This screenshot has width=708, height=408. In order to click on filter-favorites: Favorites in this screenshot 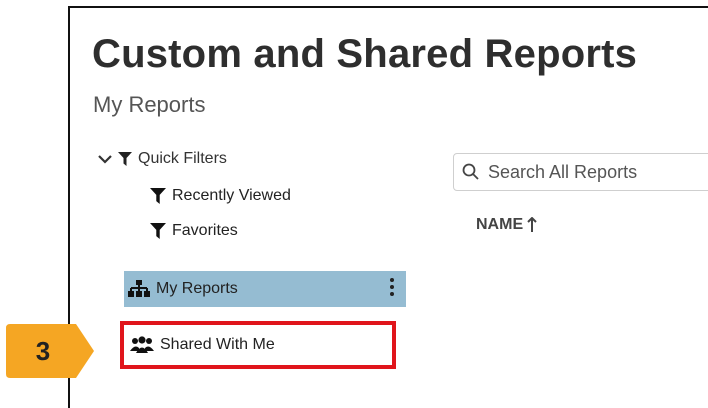, I will do `click(194, 231)`.